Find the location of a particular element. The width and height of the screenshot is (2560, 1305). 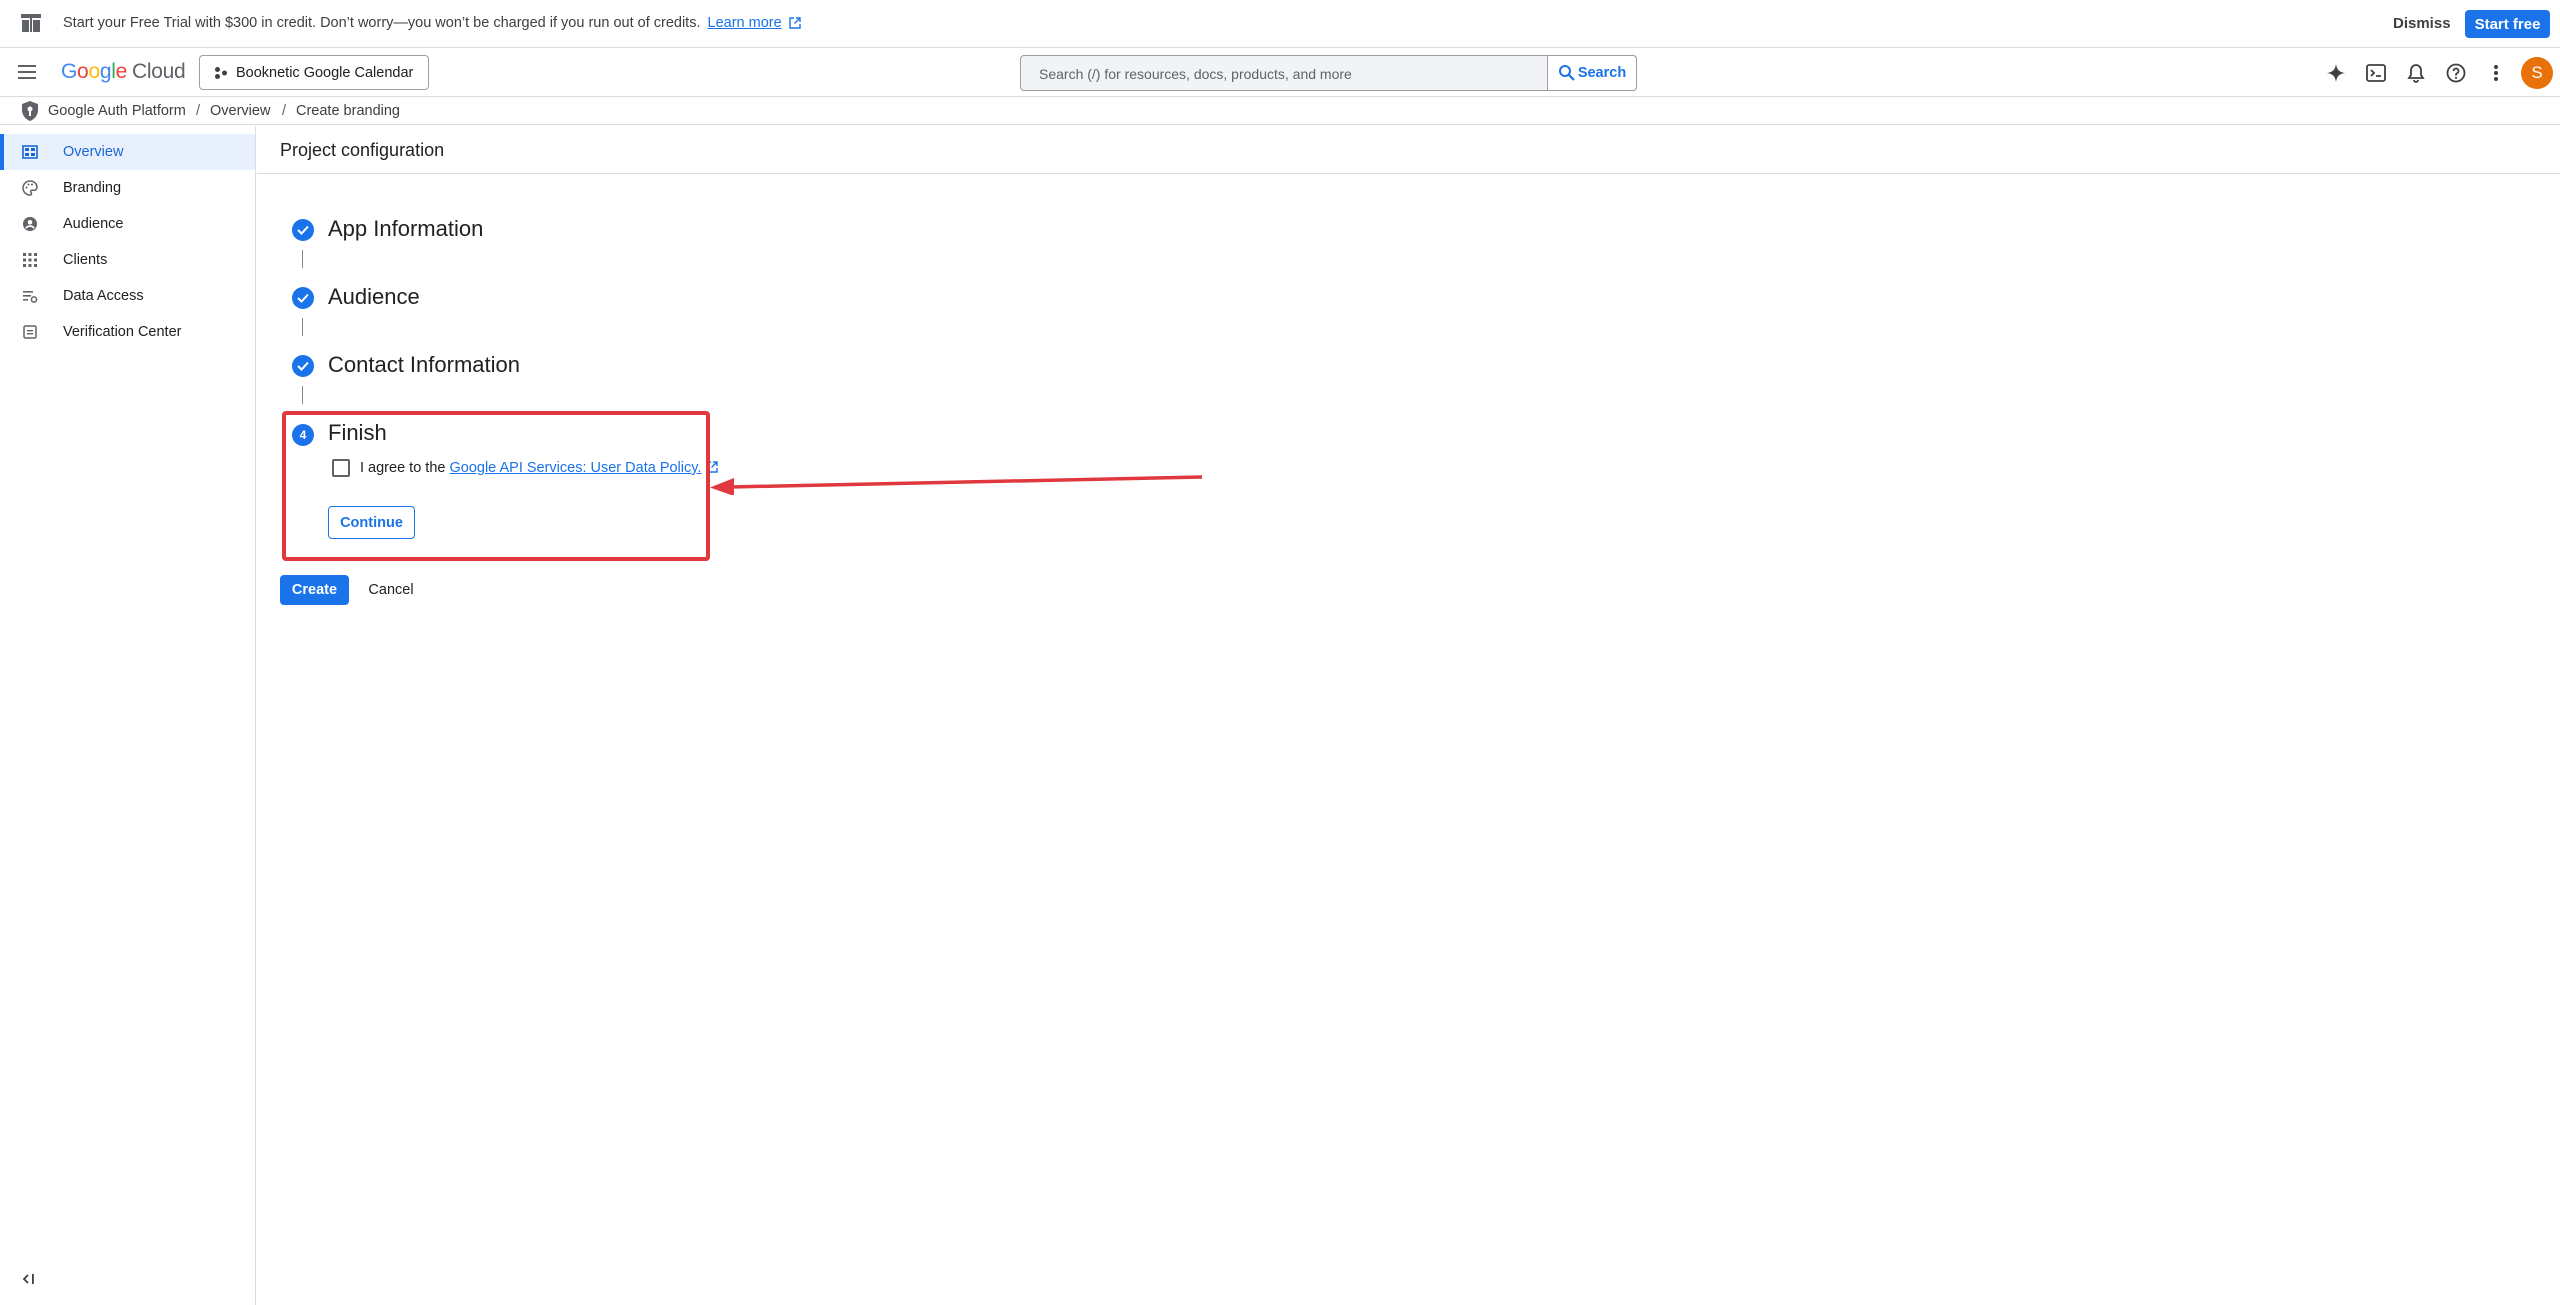

notifications-icon is located at coordinates (2416, 73).